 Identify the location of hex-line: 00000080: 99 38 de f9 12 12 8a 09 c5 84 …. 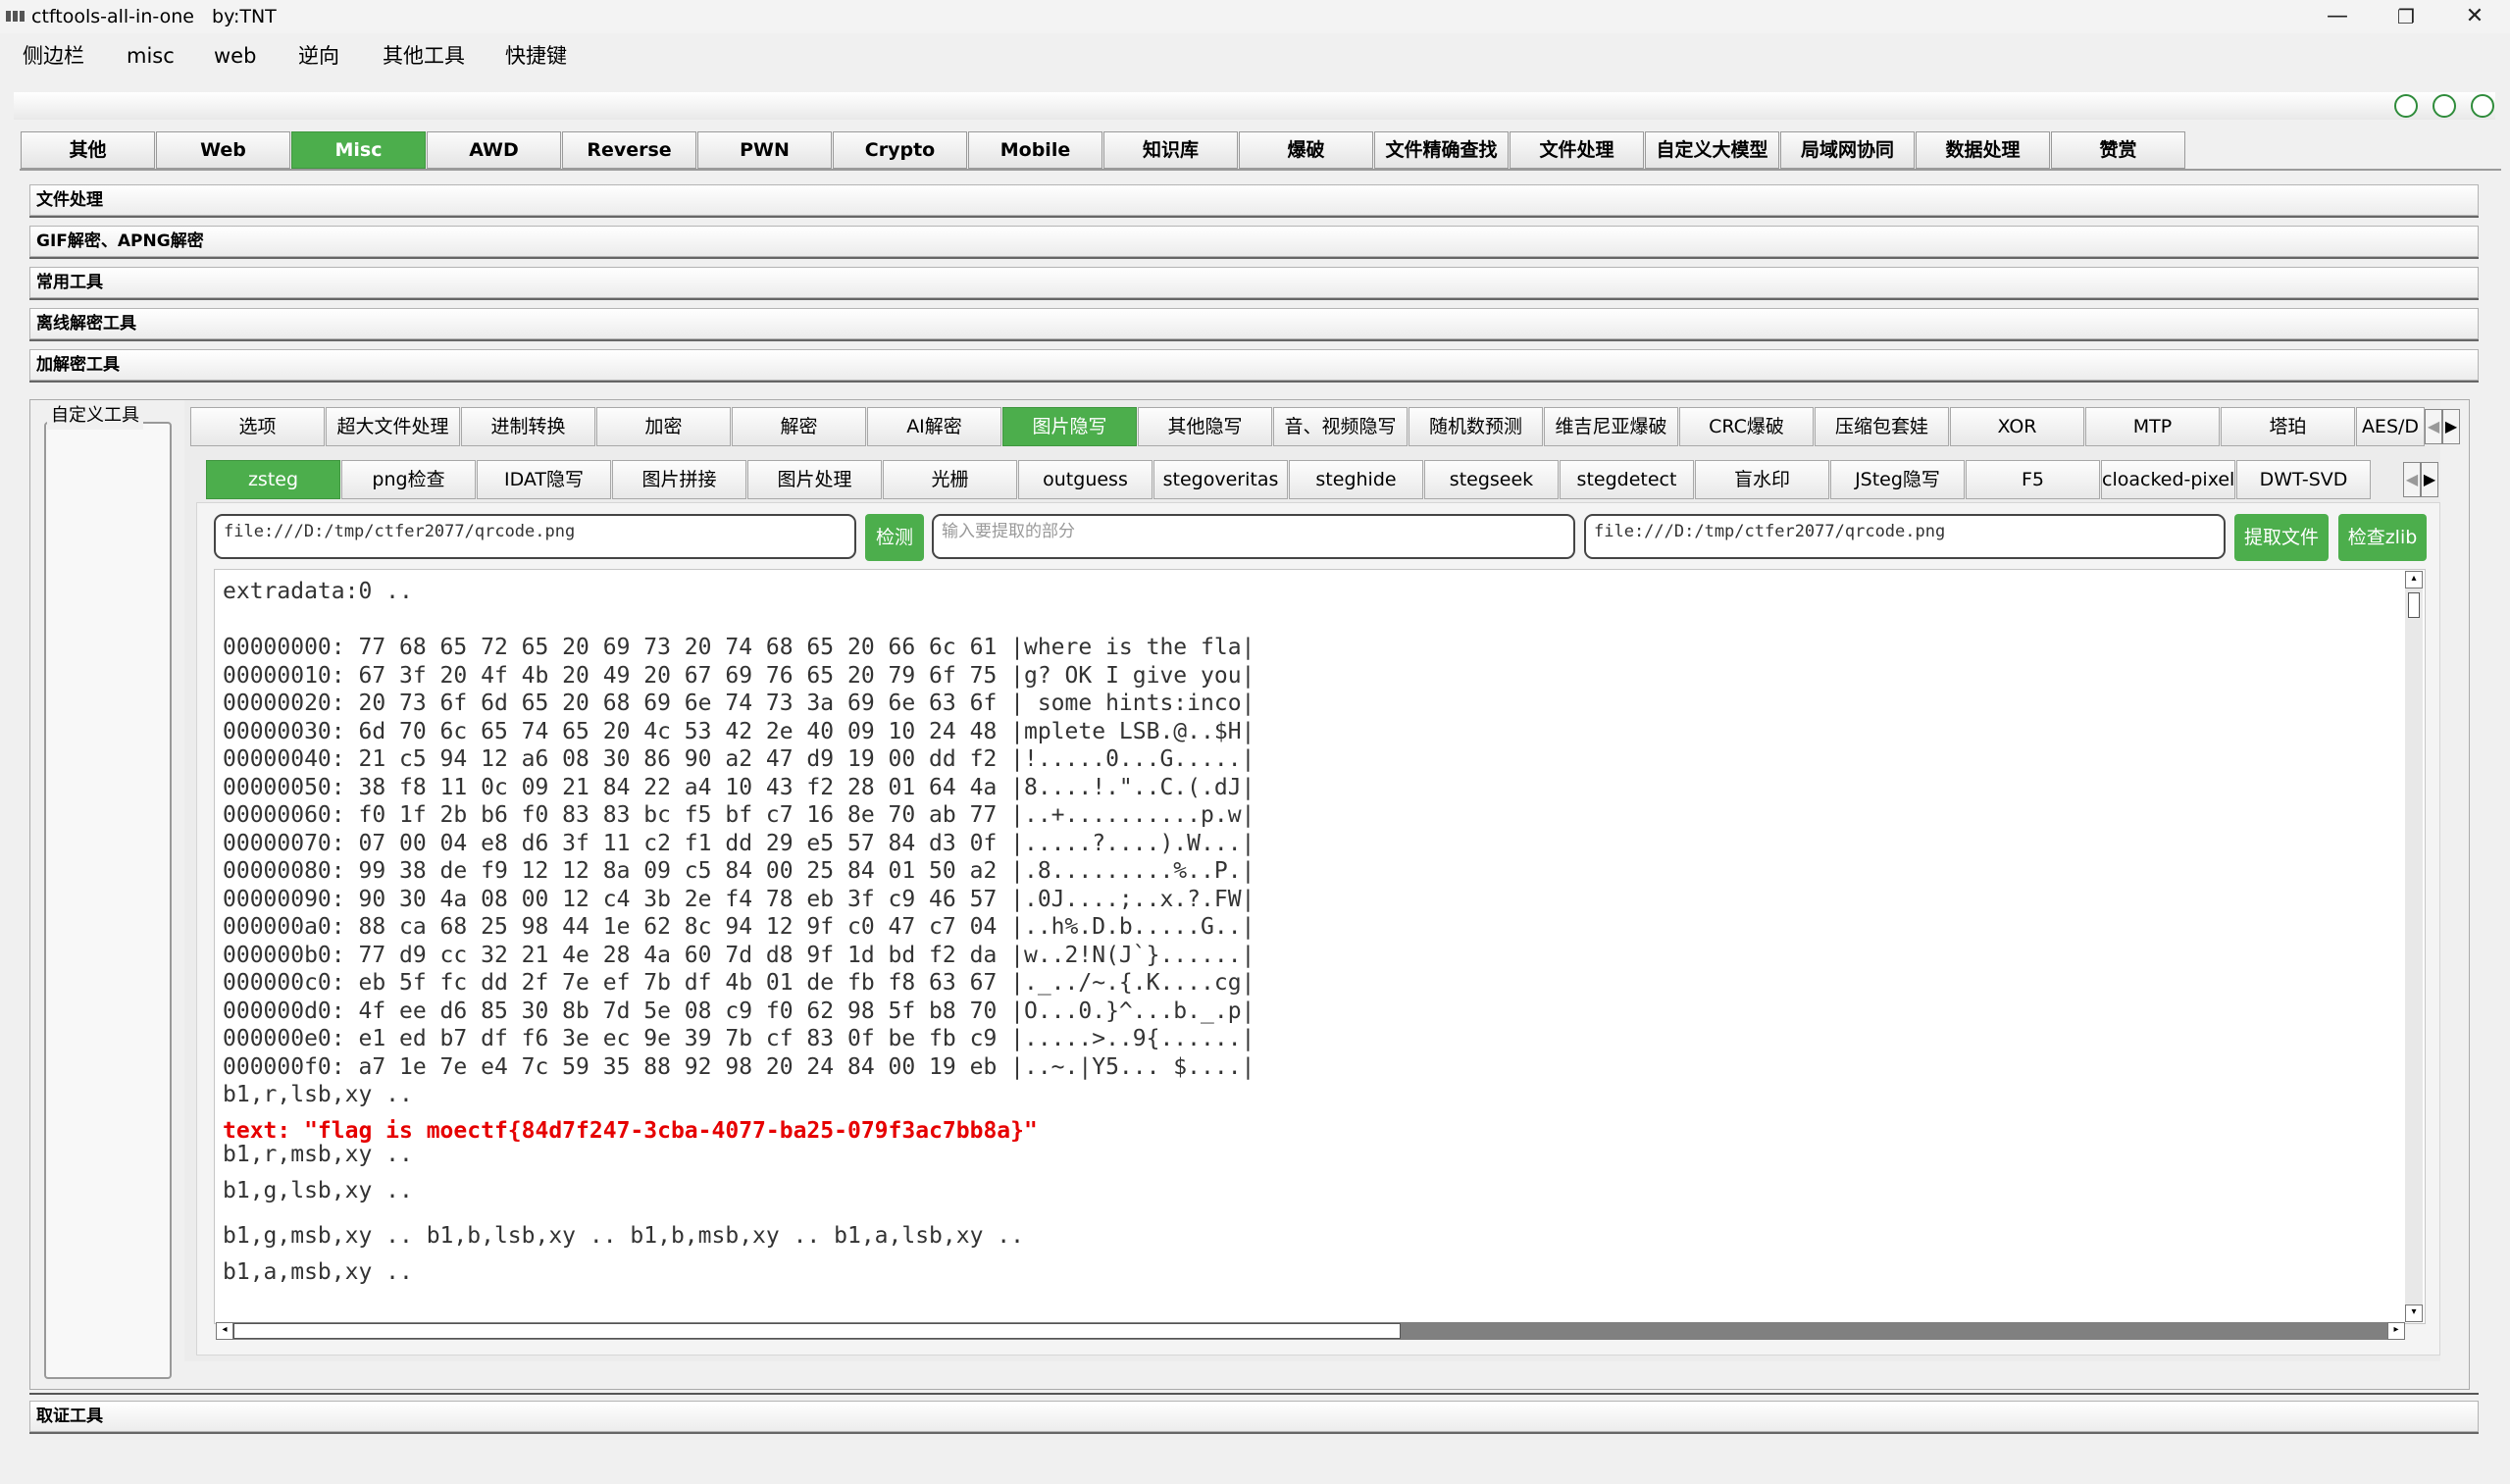
(739, 871).